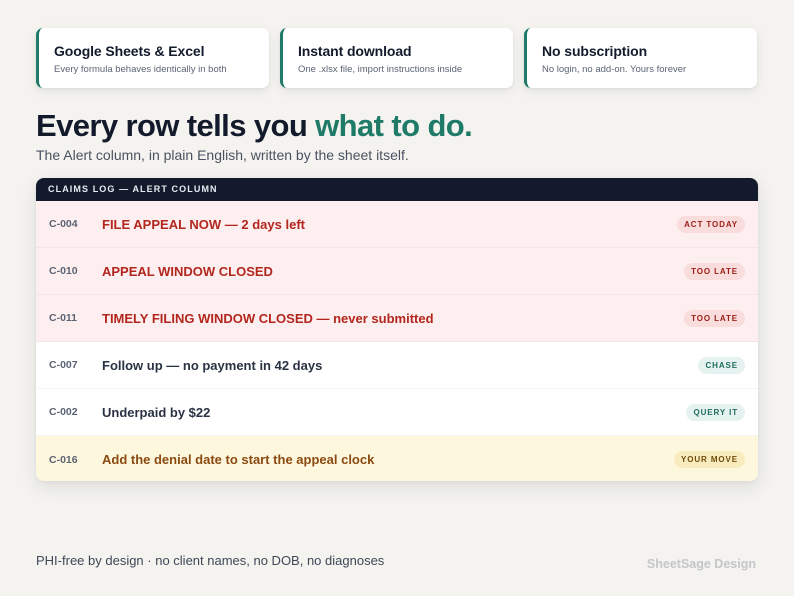 The height and width of the screenshot is (596, 794). Describe the element at coordinates (129, 51) in the screenshot. I see `feature-title: Google Sheets & Excel` at that location.